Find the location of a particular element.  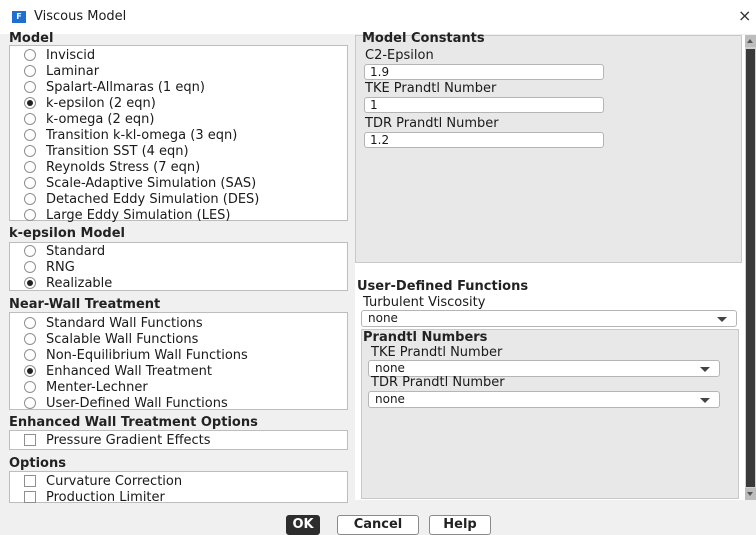

radio-des: Detached Eddy Simulation (DES) is located at coordinates (134, 199).